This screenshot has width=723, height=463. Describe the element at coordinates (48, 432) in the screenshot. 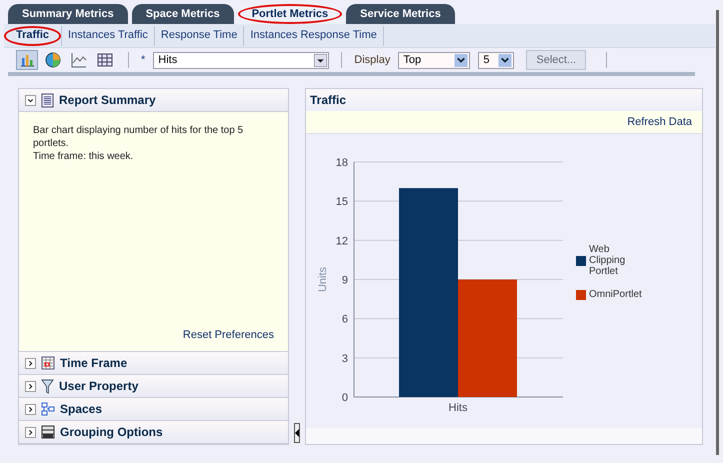

I see `grouping-icon` at that location.